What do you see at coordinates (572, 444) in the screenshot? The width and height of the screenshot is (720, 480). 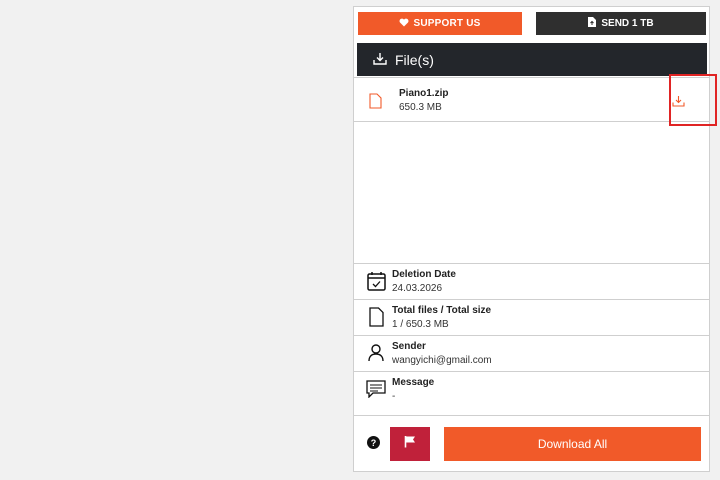 I see `download-all-button: Download All` at bounding box center [572, 444].